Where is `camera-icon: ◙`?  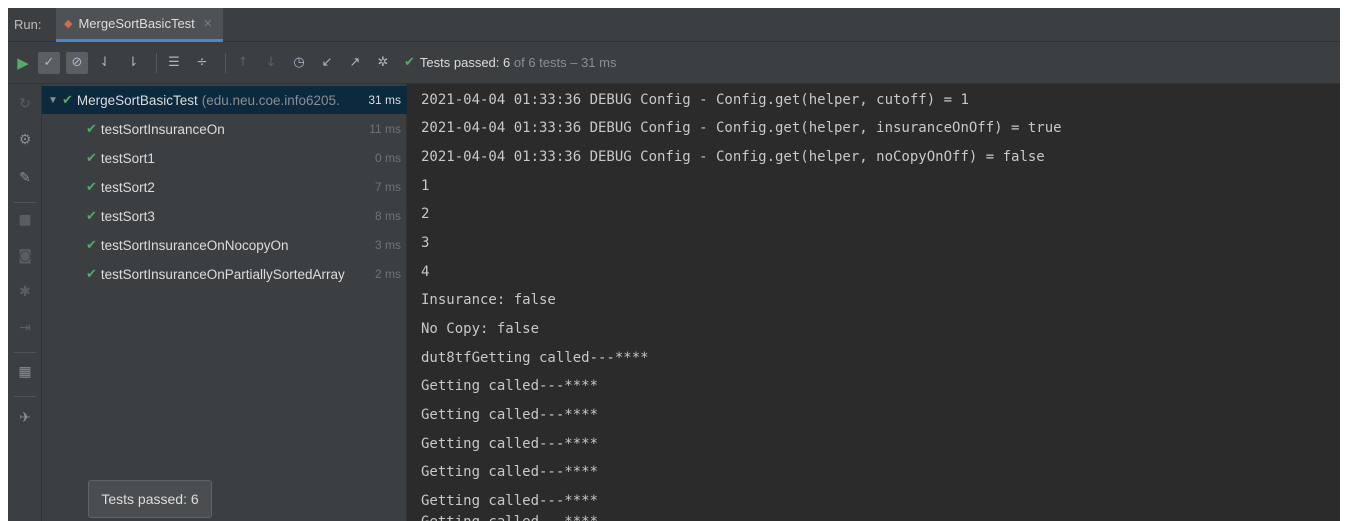 camera-icon: ◙ is located at coordinates (25, 256).